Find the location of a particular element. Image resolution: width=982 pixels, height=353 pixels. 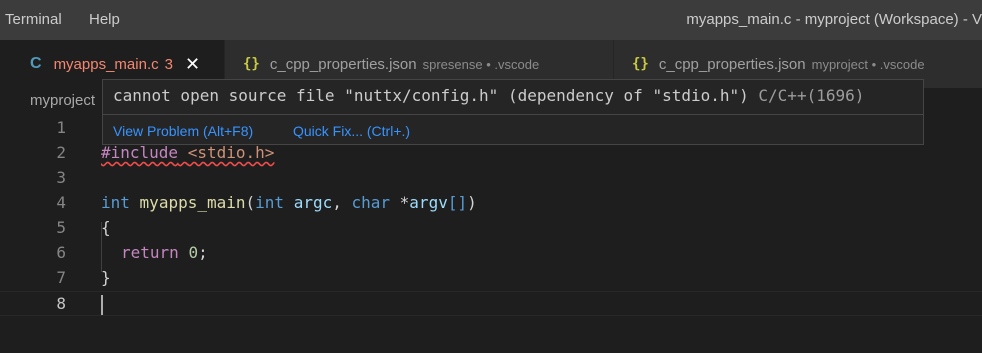

code-line: 6 return 0; is located at coordinates (491, 253).